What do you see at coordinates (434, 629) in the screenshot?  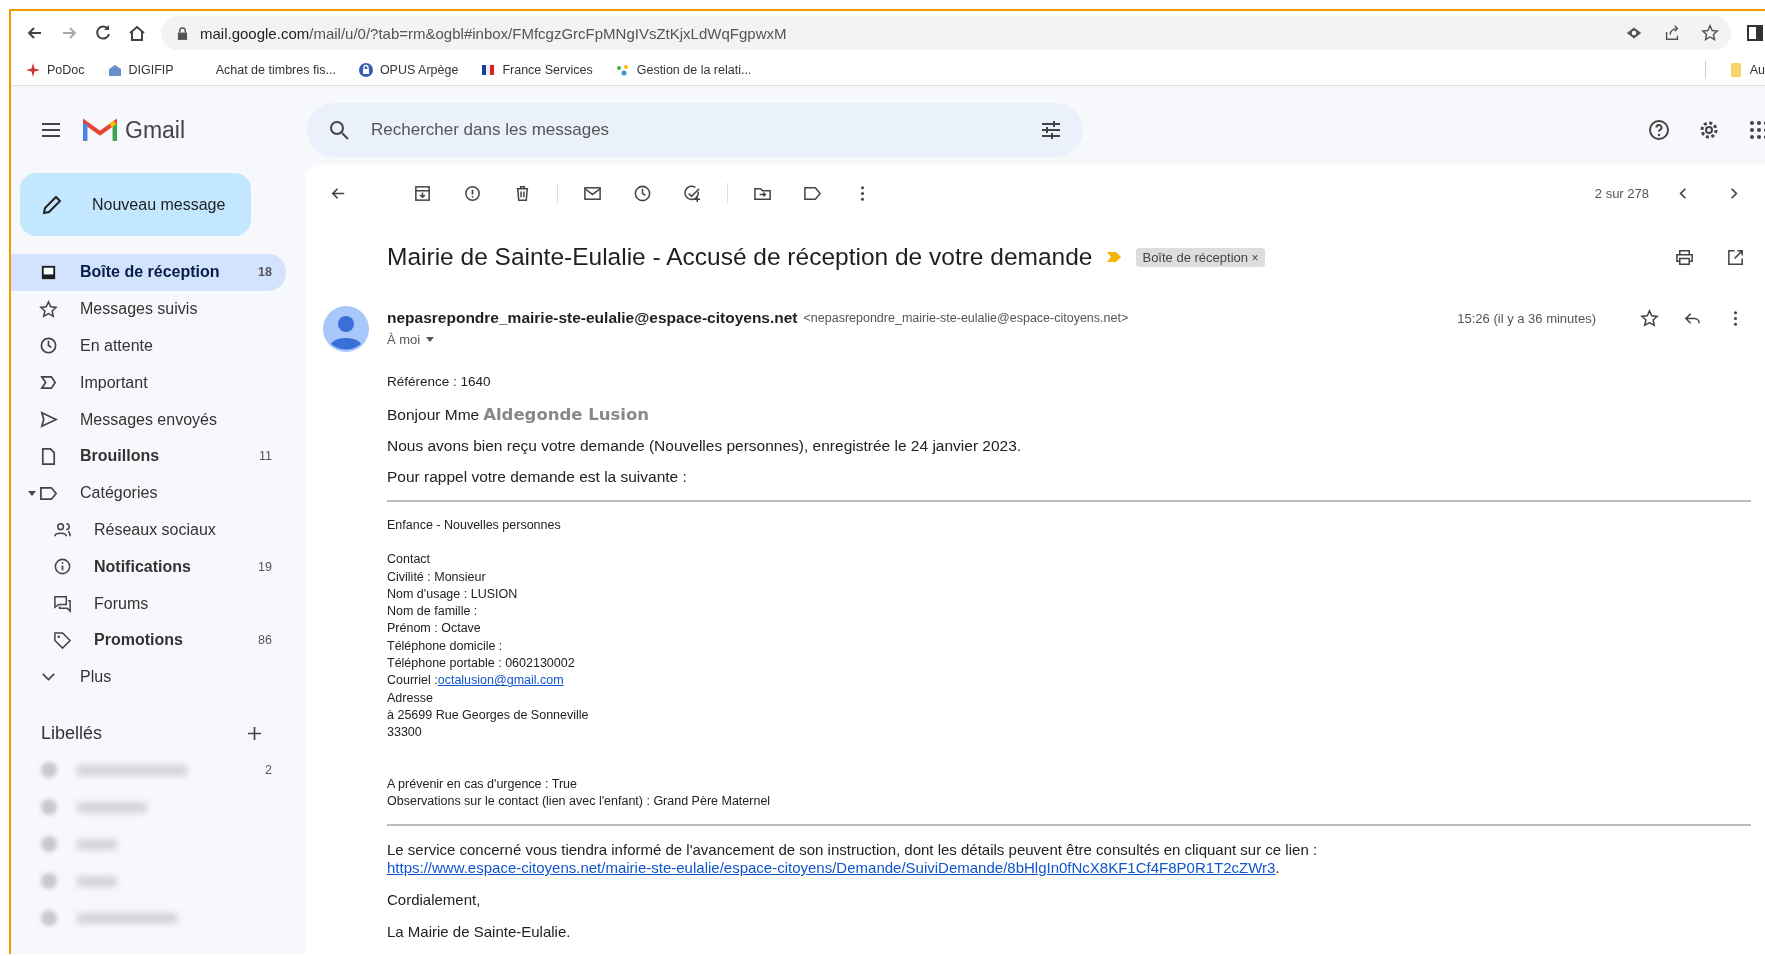 I see `detail-line: Prénom : Octave` at bounding box center [434, 629].